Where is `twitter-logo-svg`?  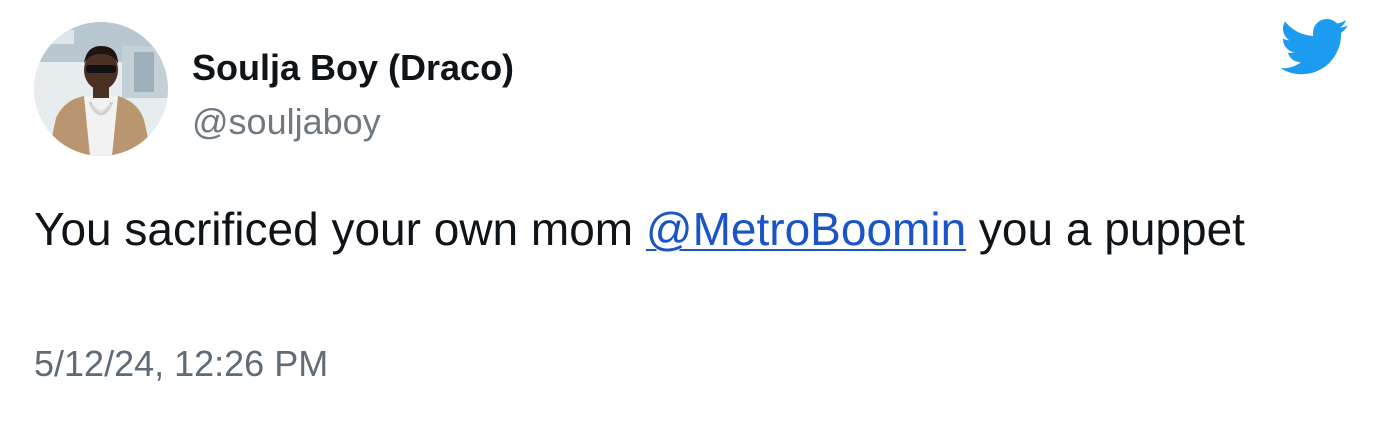 twitter-logo-svg is located at coordinates (1314, 46).